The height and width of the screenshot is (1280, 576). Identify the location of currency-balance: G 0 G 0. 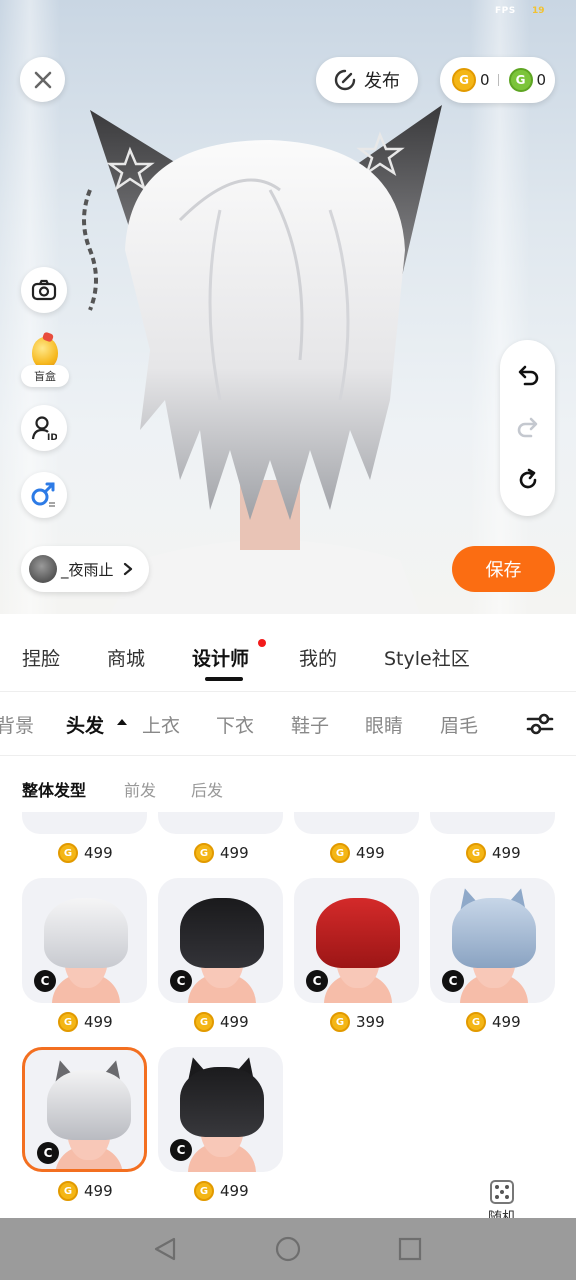
(497, 80).